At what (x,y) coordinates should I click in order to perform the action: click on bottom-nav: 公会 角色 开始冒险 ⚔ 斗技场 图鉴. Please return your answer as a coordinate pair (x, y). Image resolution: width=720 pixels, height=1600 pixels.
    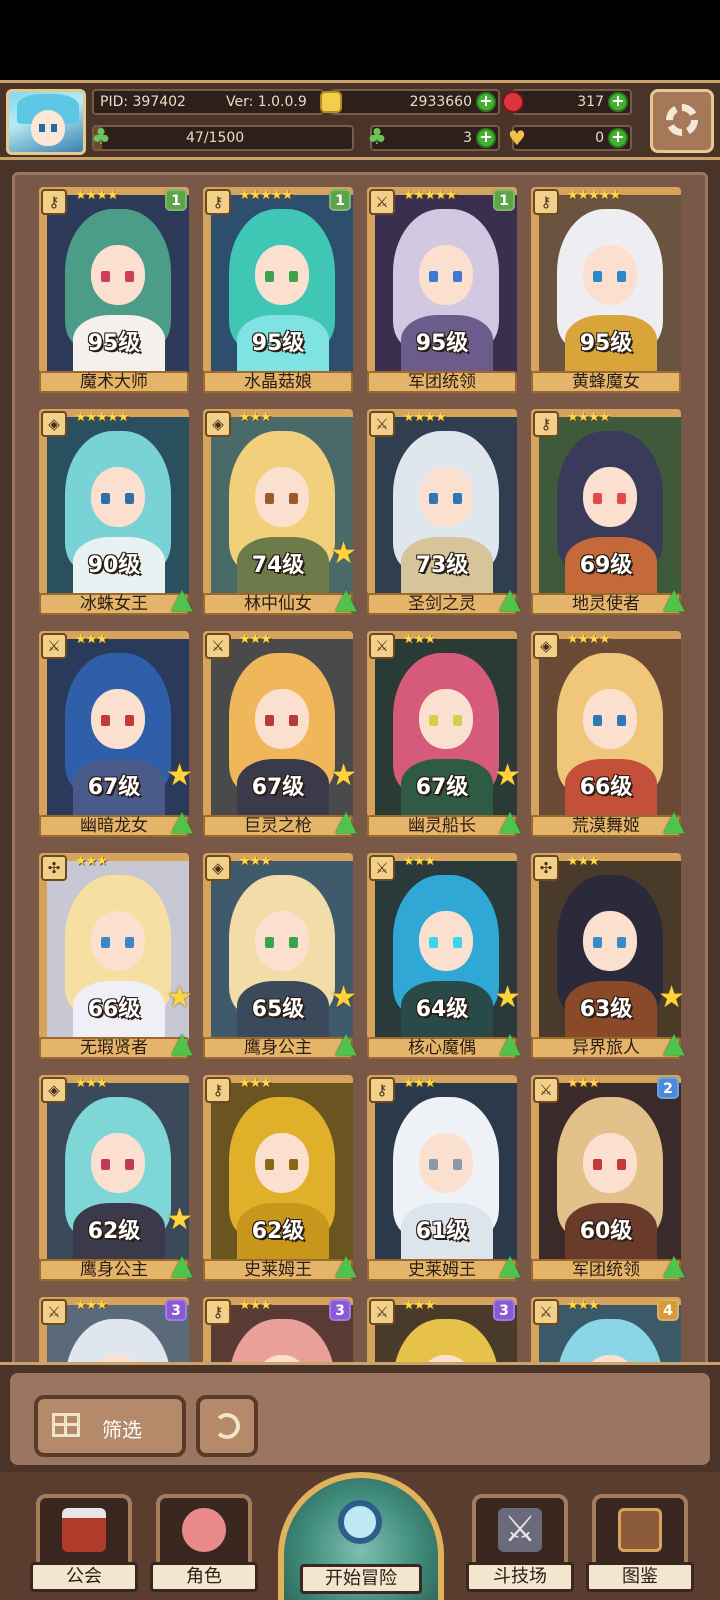
    Looking at the image, I should click on (360, 1536).